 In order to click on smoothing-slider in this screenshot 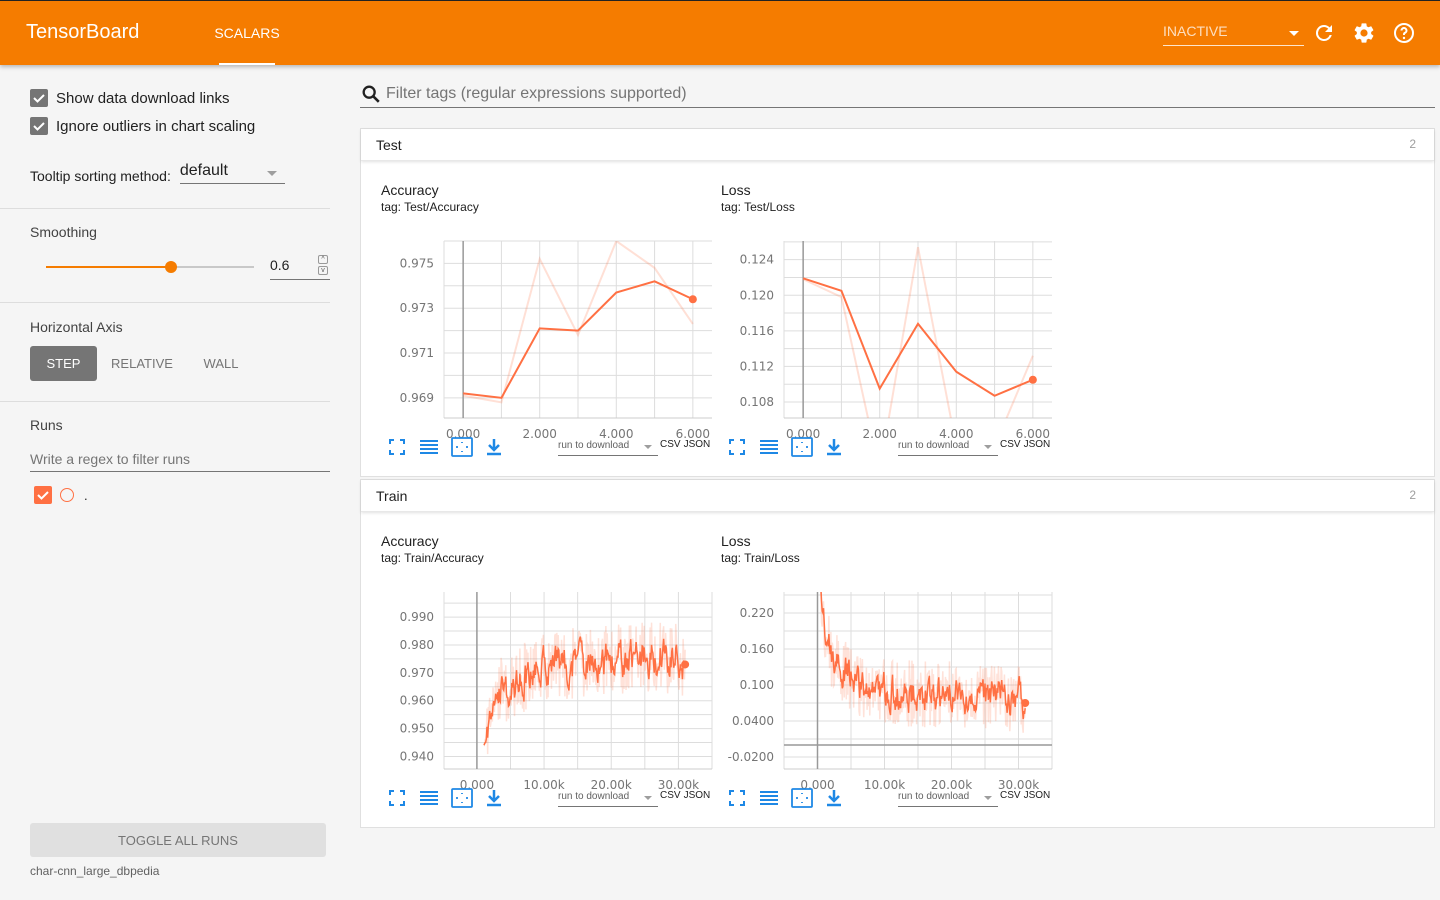, I will do `click(150, 267)`.